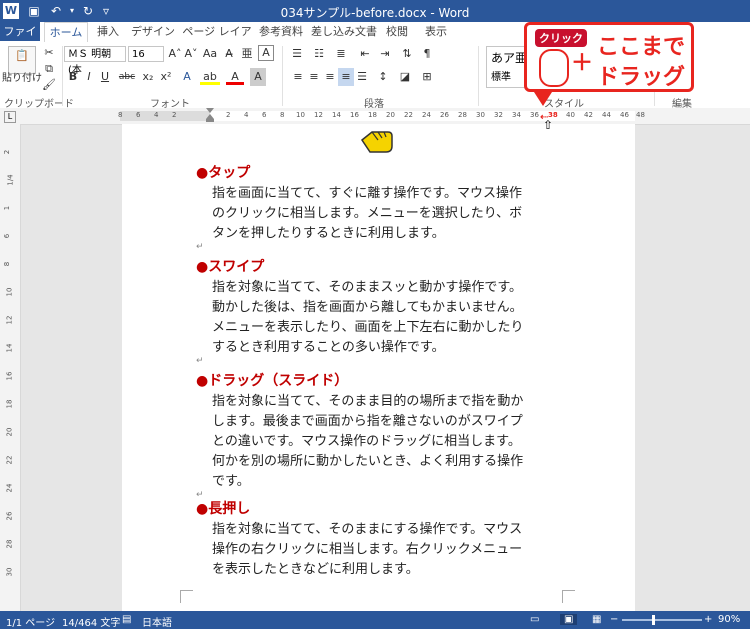 This screenshot has width=750, height=629. Describe the element at coordinates (427, 77) in the screenshot. I see `borders-icon: ⊞` at that location.